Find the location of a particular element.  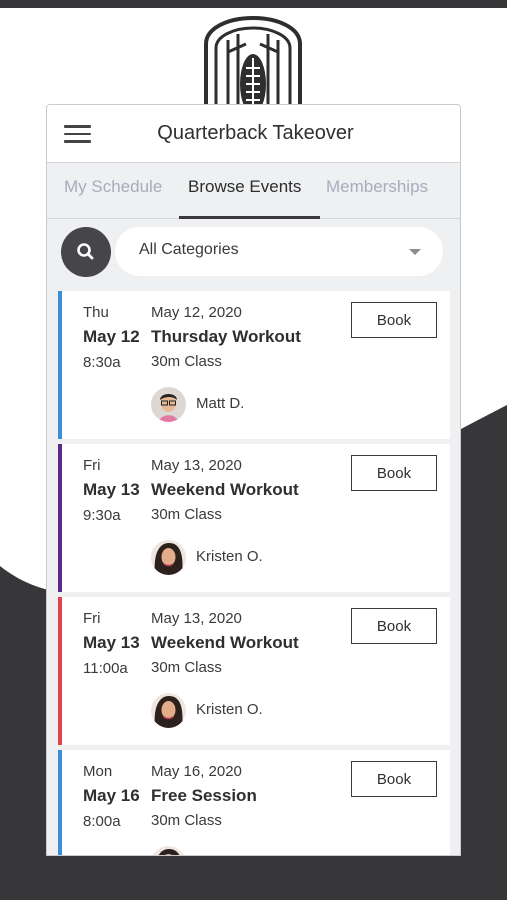

search-icon is located at coordinates (85, 251).